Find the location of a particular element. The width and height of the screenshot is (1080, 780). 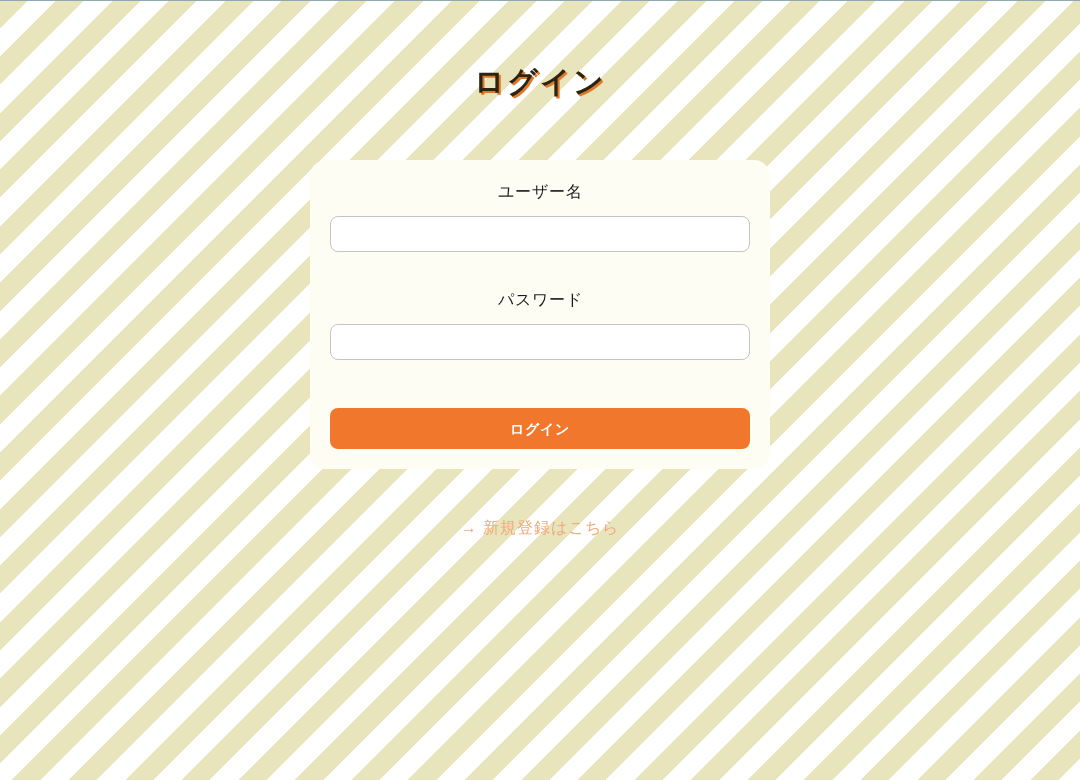

field-label: ユーザー名 is located at coordinates (540, 192).